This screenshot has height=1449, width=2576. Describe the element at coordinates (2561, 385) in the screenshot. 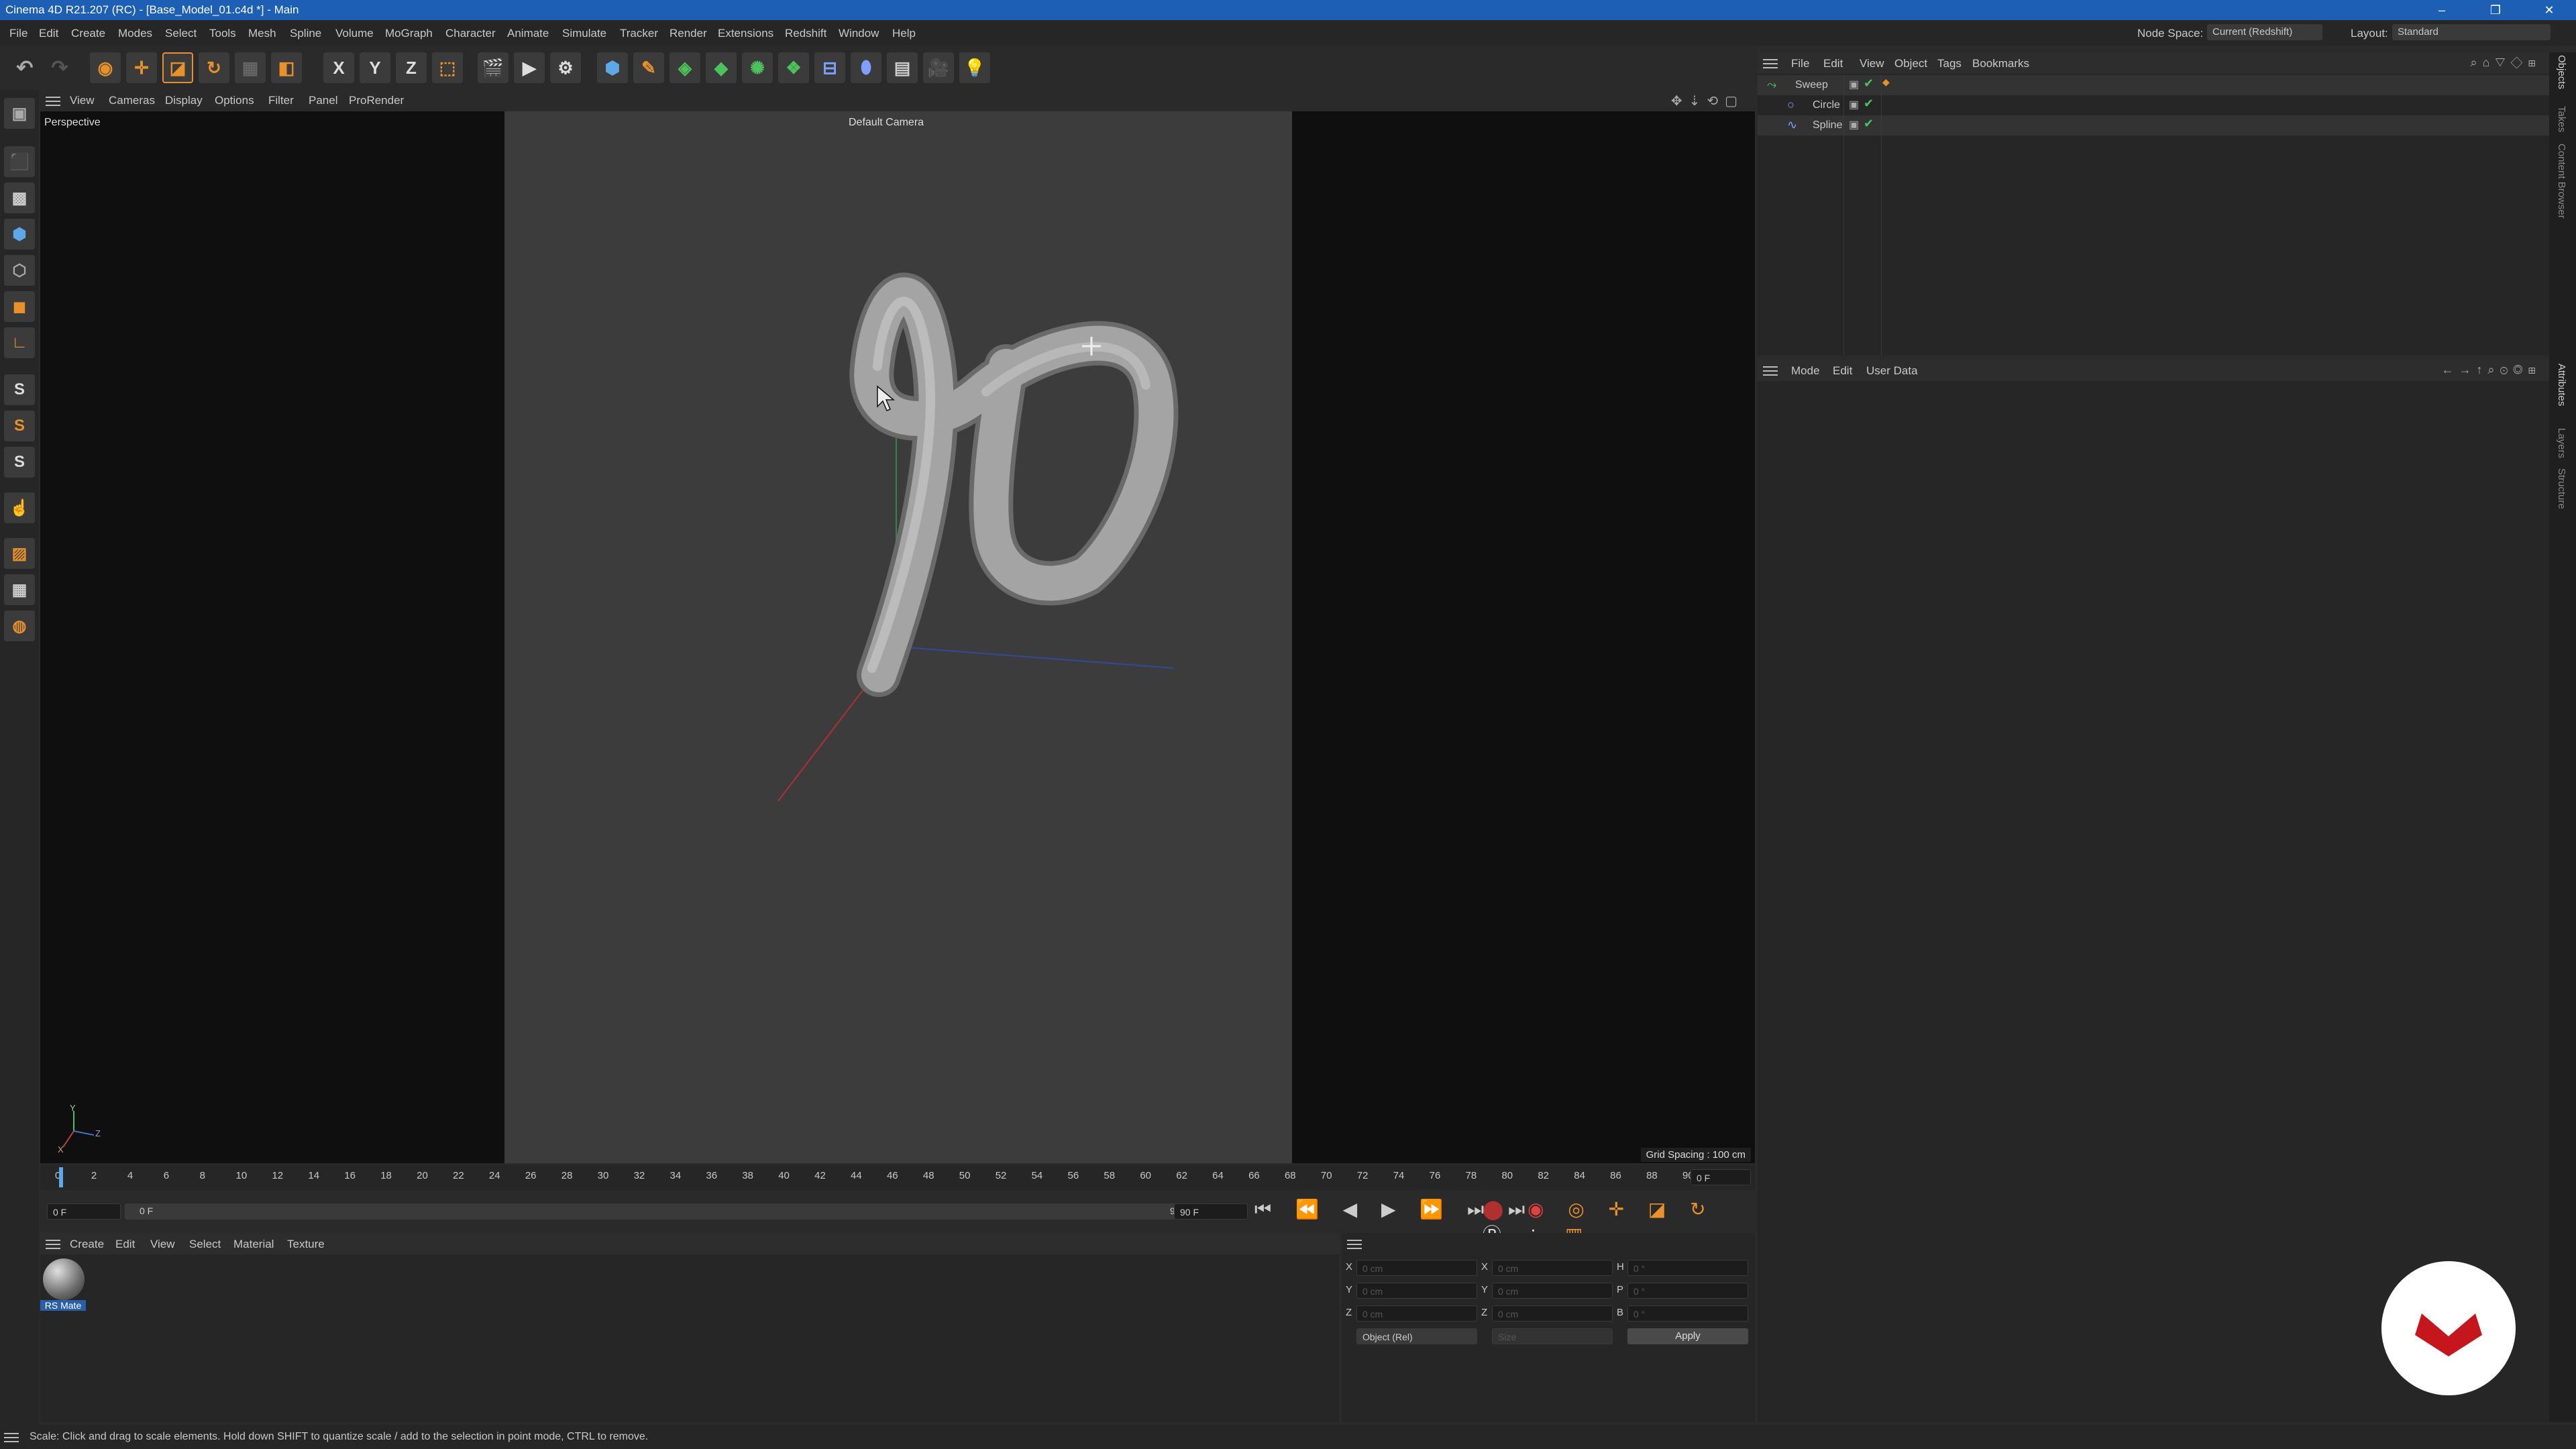

I see `tab-attributes: Attributes` at that location.